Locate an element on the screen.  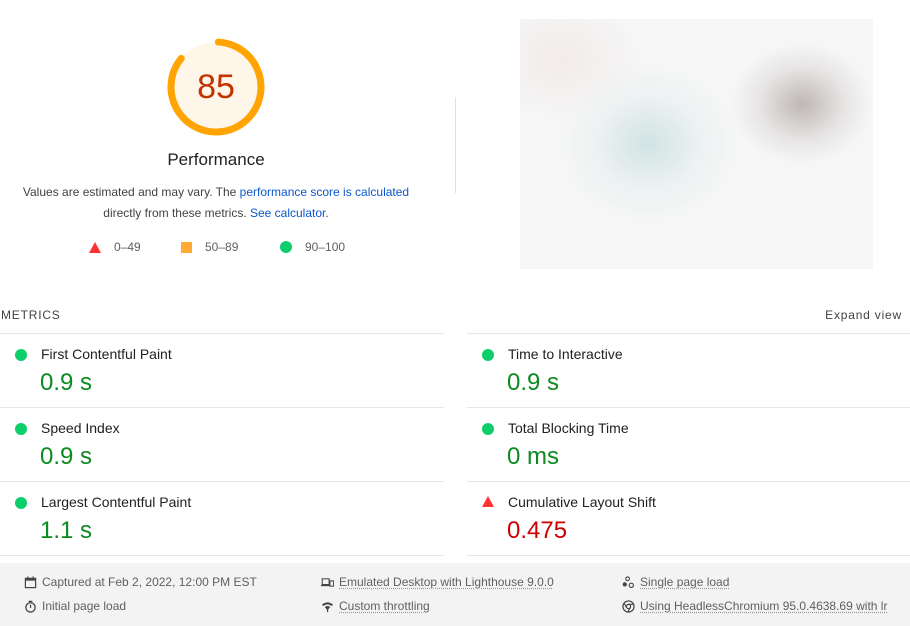
initial-load-text: Initial page load is located at coordinates (84, 606).